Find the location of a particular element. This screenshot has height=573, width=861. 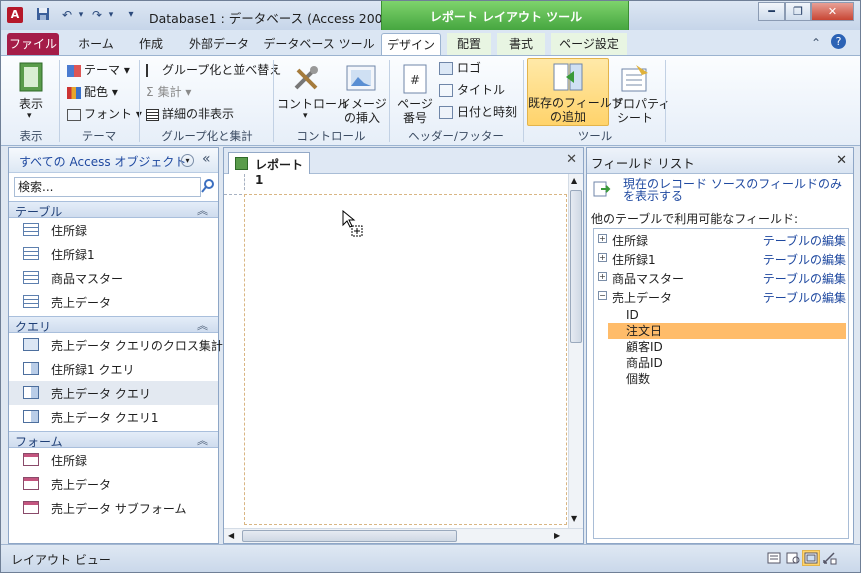

field-item-selected: 注文日 is located at coordinates (727, 331).